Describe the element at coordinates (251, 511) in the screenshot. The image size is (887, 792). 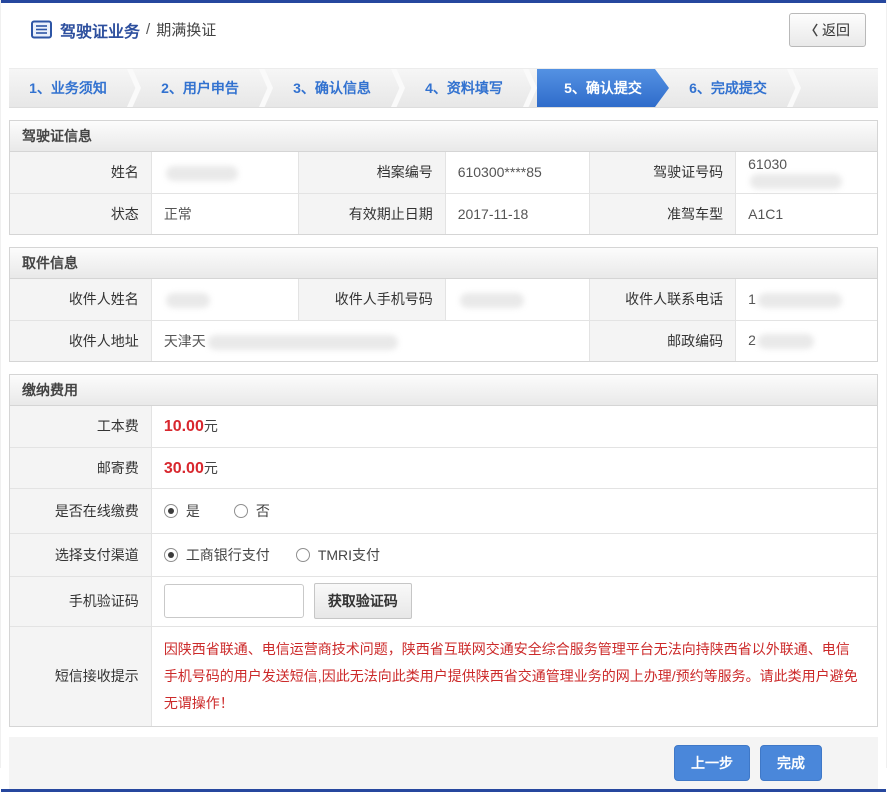
I see `radio-option-no: 否` at that location.